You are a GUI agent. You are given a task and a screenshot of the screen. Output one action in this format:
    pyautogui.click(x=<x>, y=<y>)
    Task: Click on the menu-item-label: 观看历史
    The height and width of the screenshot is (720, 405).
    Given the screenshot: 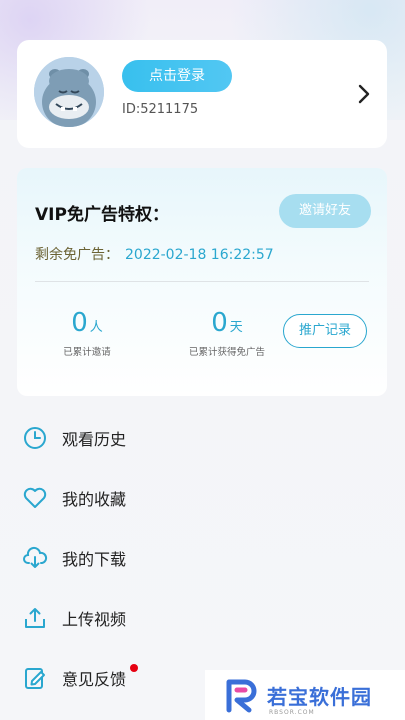 What is the action you would take?
    pyautogui.click(x=94, y=439)
    